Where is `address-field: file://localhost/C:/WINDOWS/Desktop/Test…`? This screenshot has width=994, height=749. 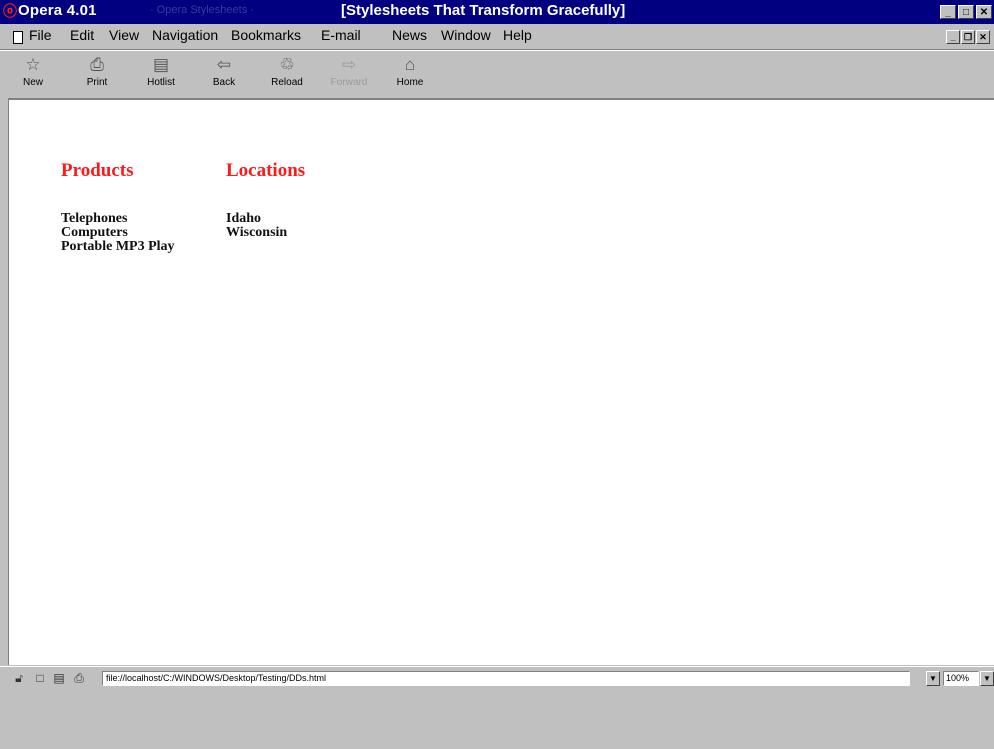 address-field: file://localhost/C:/WINDOWS/Desktop/Test… is located at coordinates (506, 678).